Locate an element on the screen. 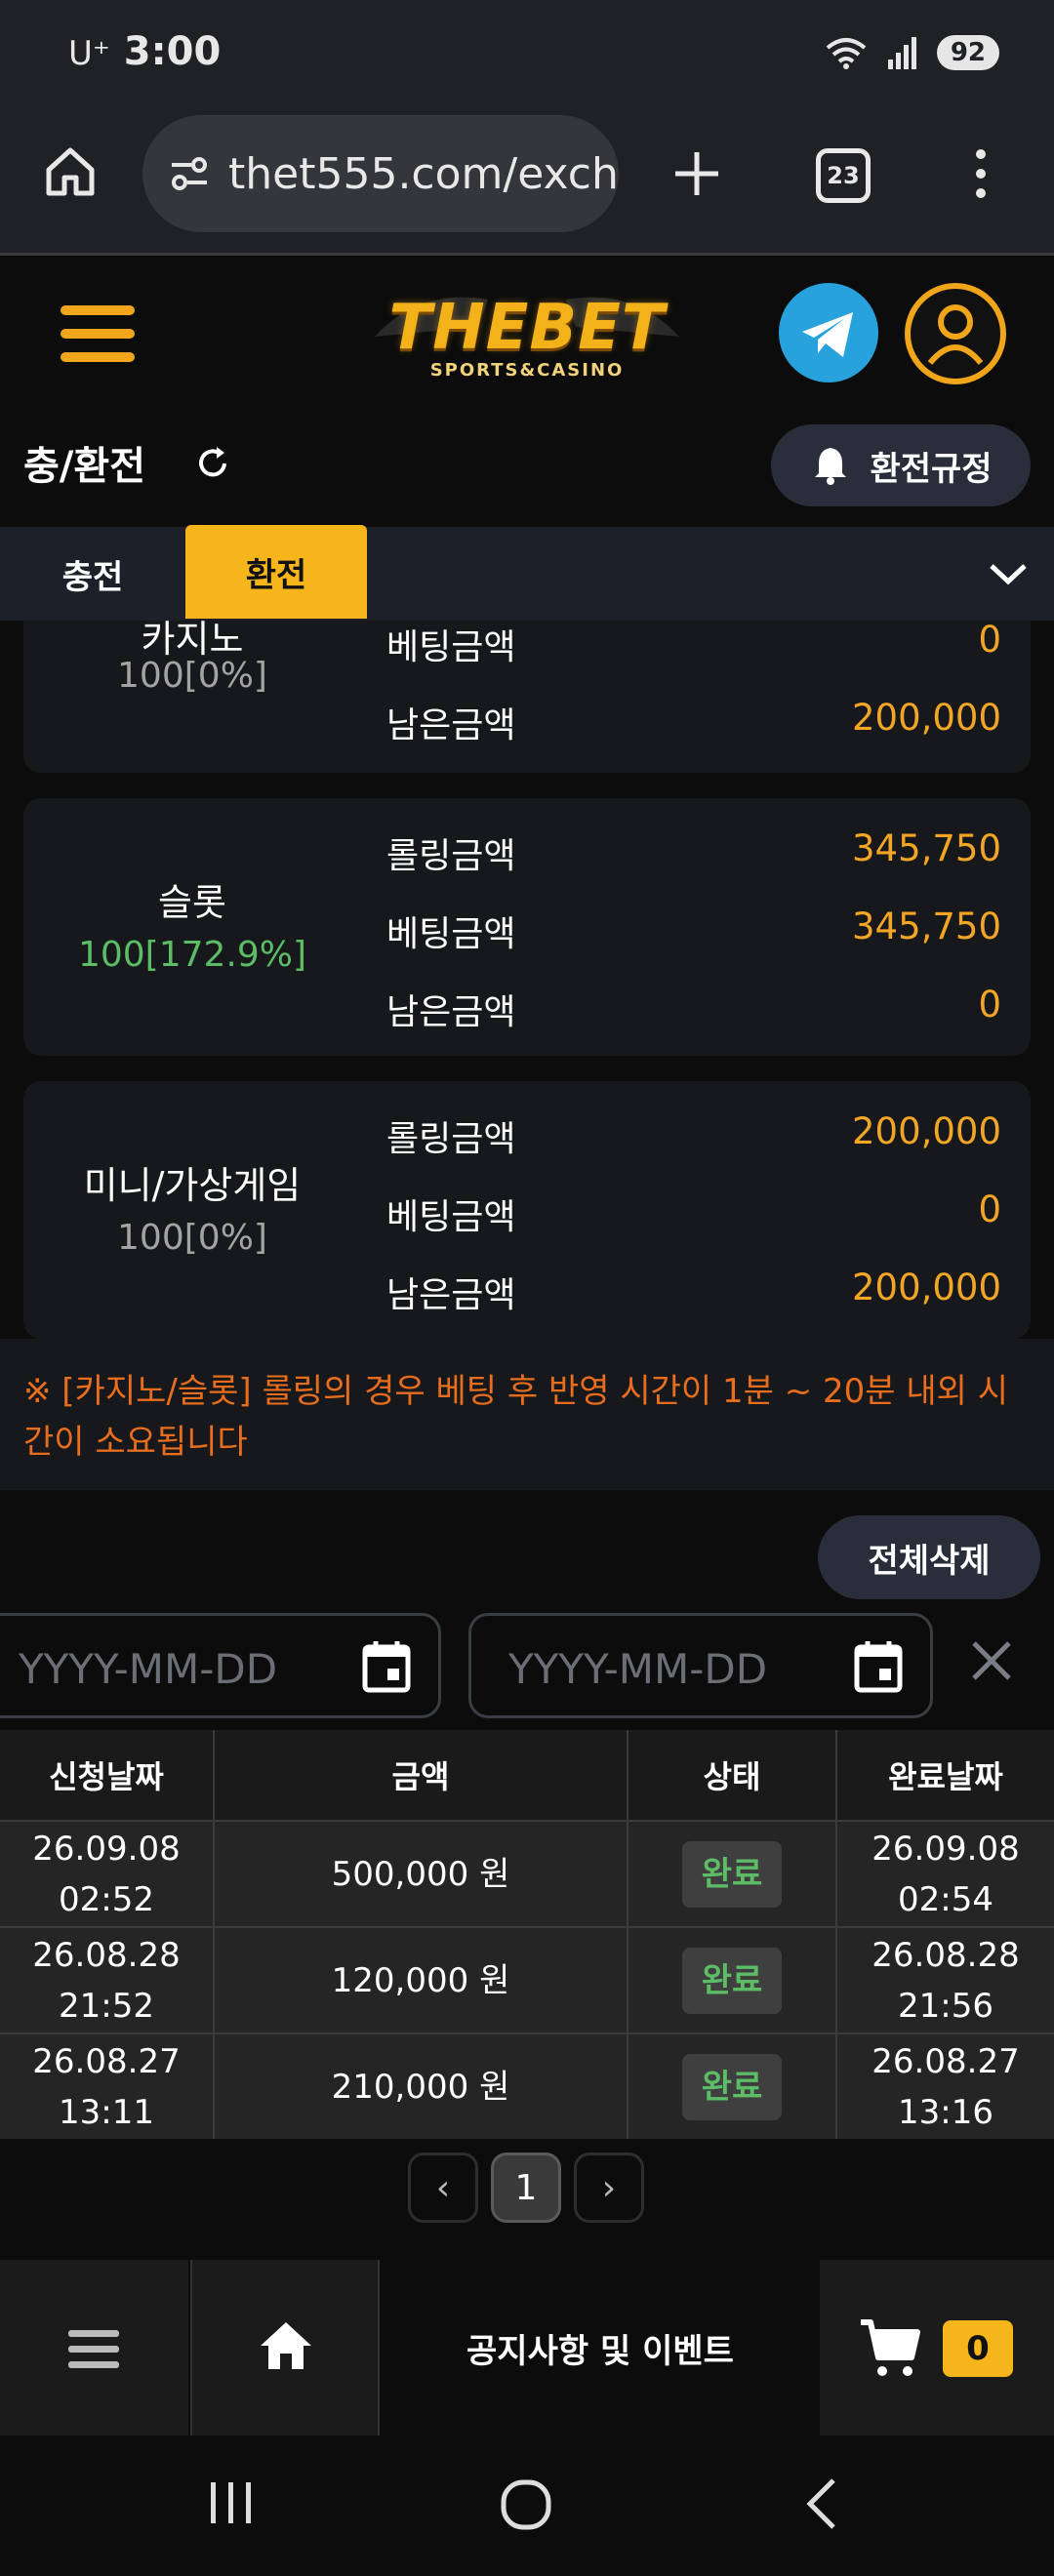 The height and width of the screenshot is (2576, 1054). prev-page-button: ‹ is located at coordinates (443, 2188).